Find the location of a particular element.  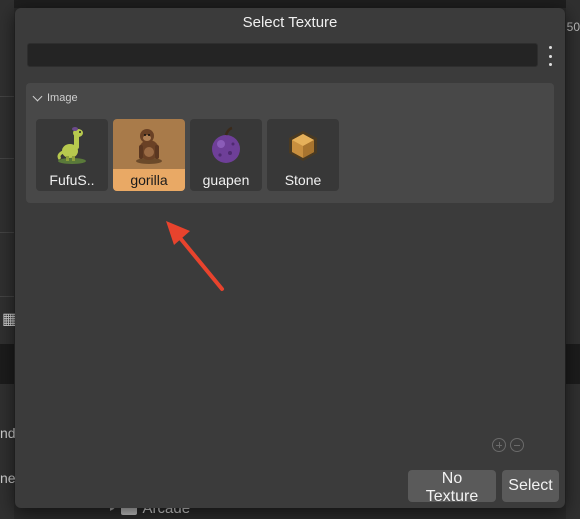

dialog-title: Select Texture is located at coordinates (290, 22).